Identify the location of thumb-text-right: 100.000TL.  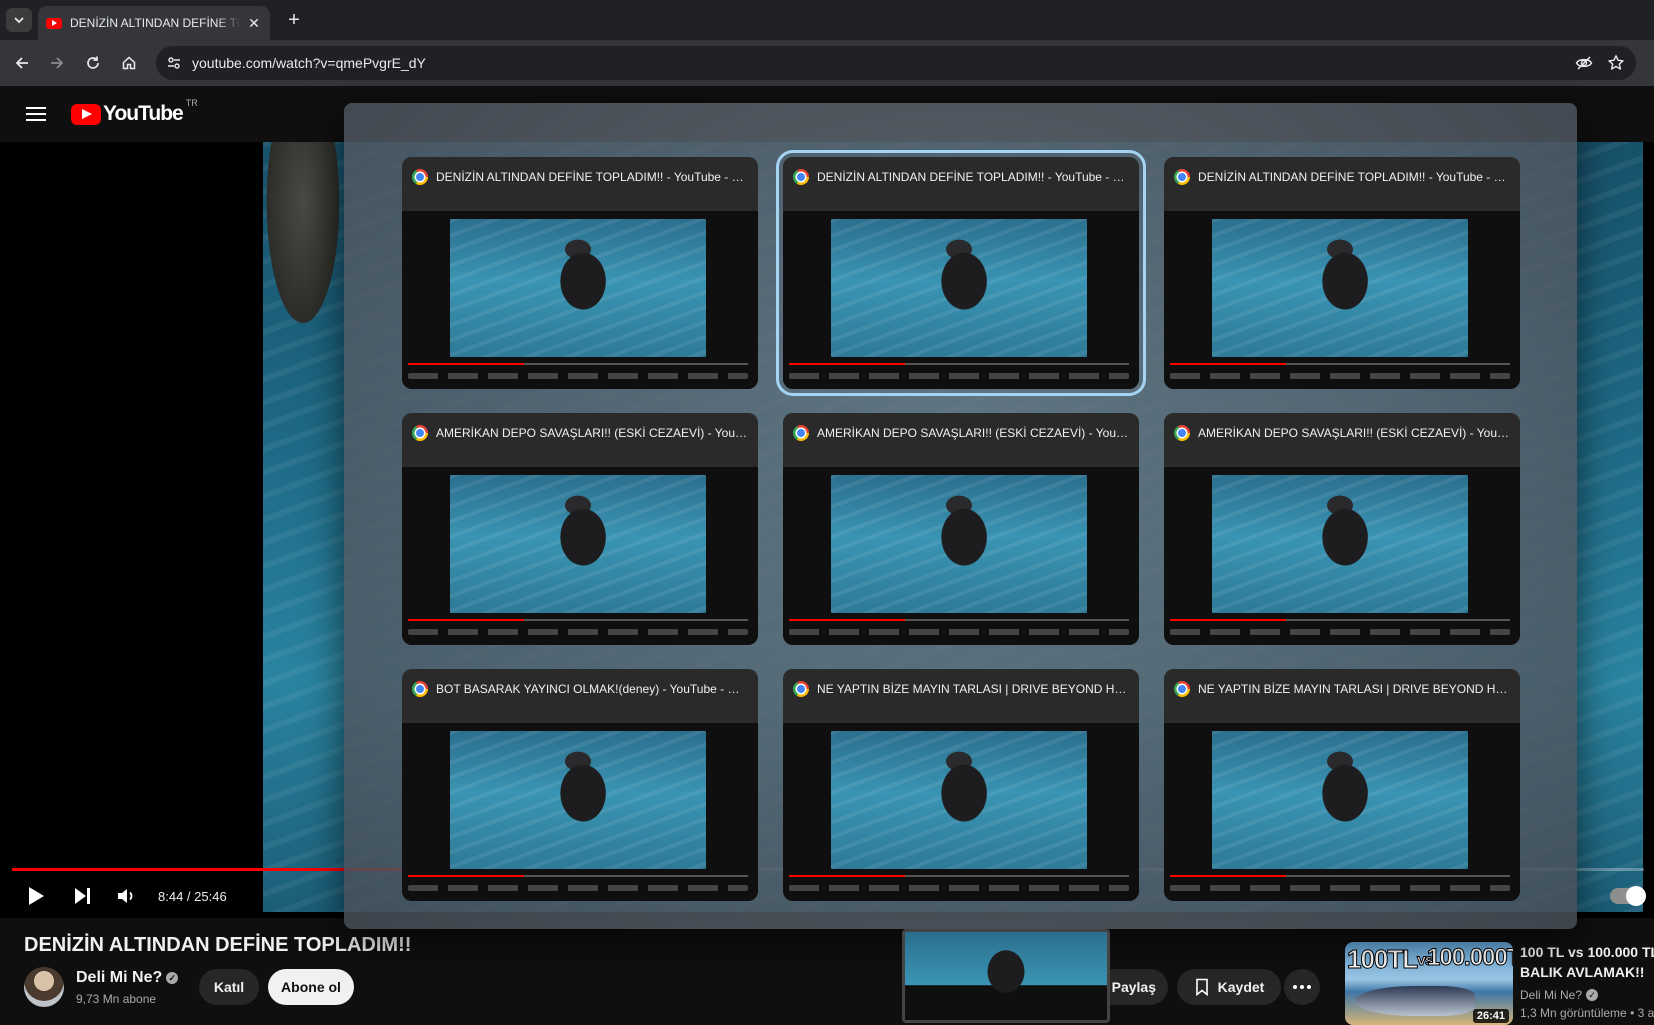
(1469, 958).